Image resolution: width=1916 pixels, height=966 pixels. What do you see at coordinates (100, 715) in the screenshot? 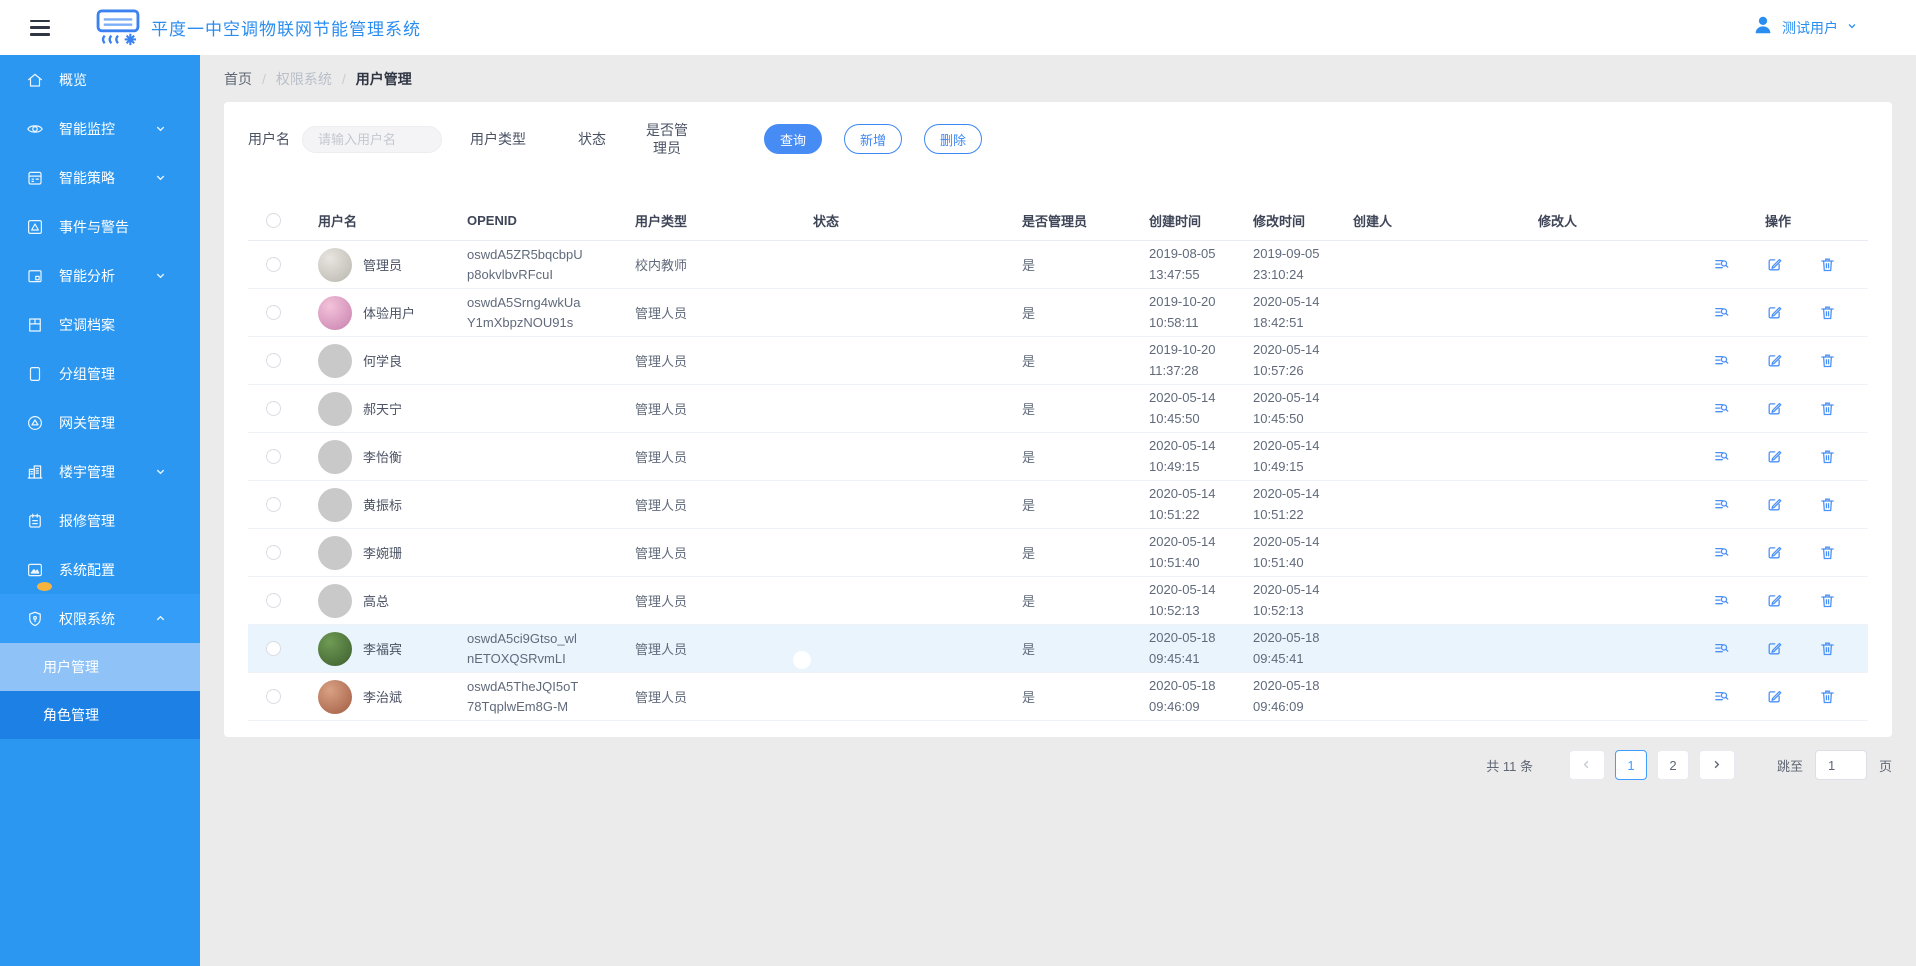
I see `sidebar-subitem-1: 角色管理` at bounding box center [100, 715].